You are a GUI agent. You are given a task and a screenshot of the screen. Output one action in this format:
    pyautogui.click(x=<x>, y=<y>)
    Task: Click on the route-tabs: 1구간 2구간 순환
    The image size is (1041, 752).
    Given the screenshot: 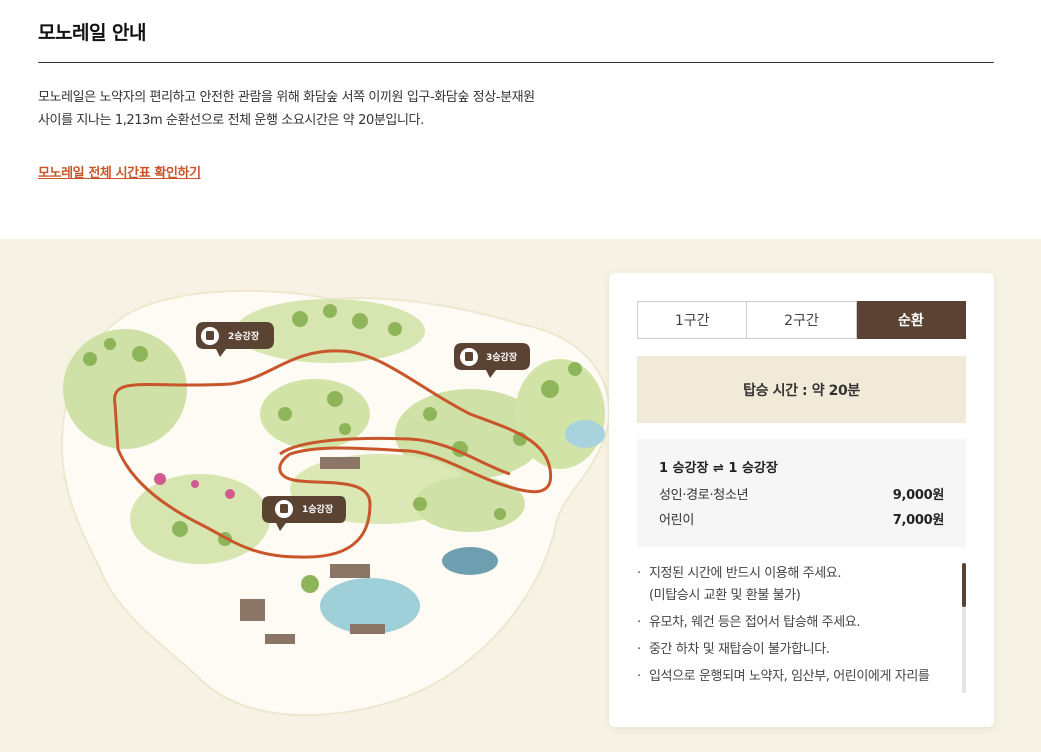 What is the action you would take?
    pyautogui.click(x=801, y=320)
    